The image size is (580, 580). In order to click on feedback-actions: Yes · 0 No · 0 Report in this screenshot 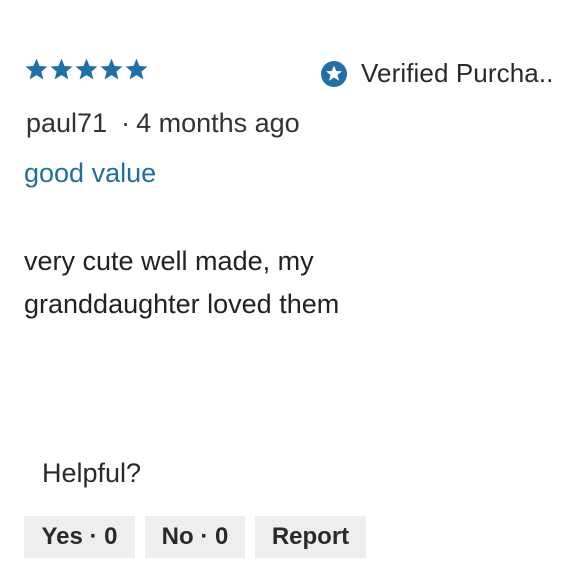, I will do `click(195, 537)`.